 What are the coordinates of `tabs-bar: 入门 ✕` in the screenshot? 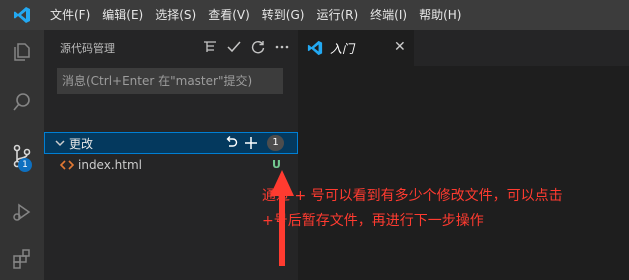 It's located at (463, 48).